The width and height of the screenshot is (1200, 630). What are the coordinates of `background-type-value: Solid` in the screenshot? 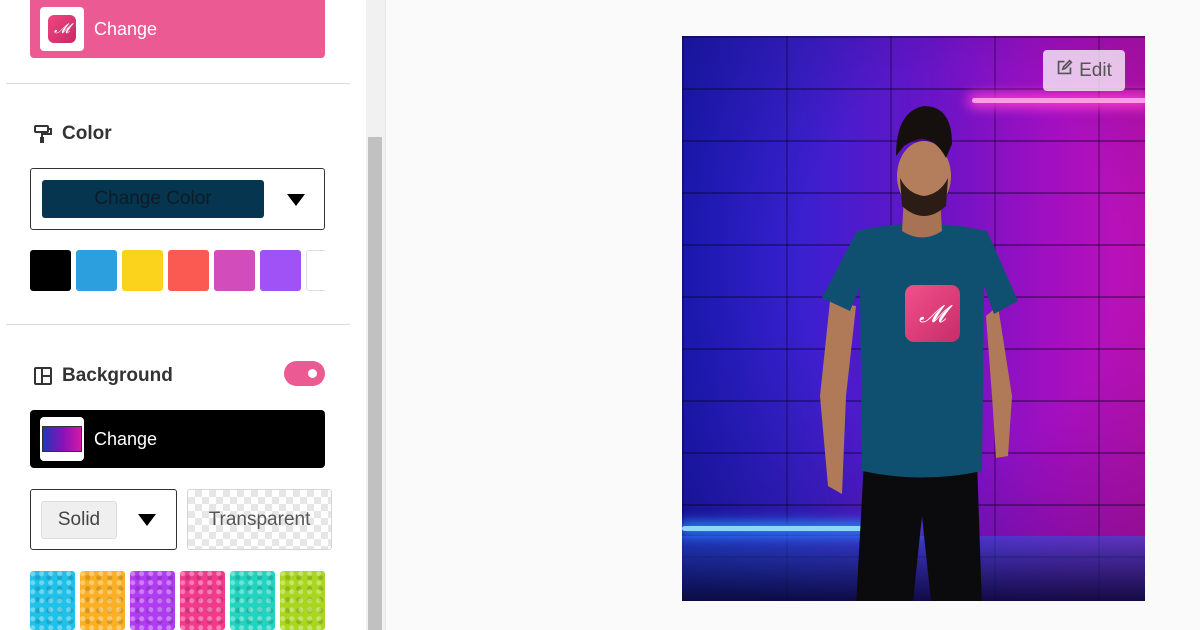 It's located at (79, 520).